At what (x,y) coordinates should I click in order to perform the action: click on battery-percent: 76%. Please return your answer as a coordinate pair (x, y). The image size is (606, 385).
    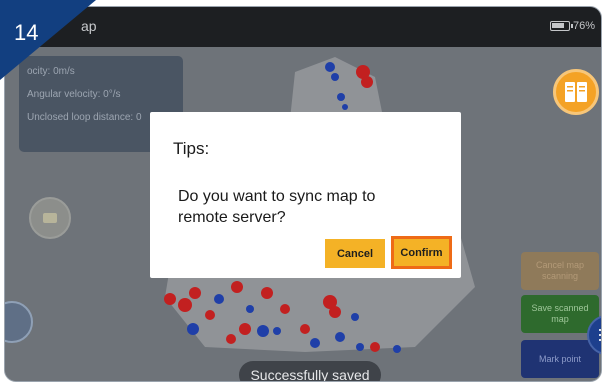
    Looking at the image, I should click on (583, 26).